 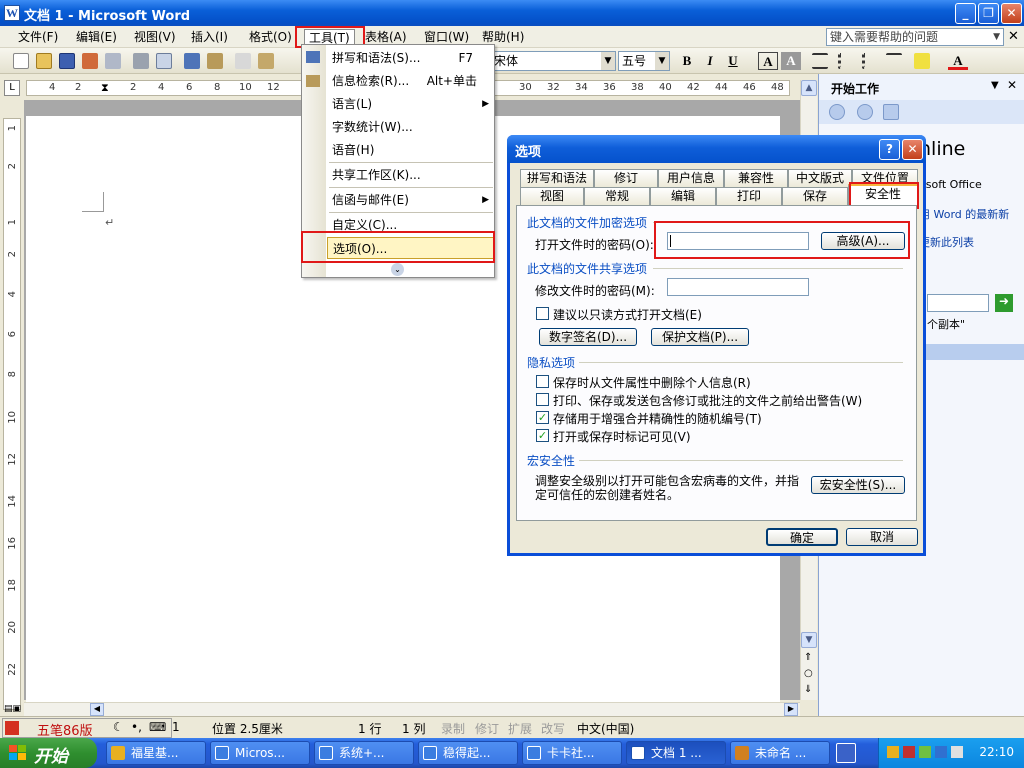 I want to click on menu-item-mailings: 信函与邮件(E) ▶, so click(x=411, y=200).